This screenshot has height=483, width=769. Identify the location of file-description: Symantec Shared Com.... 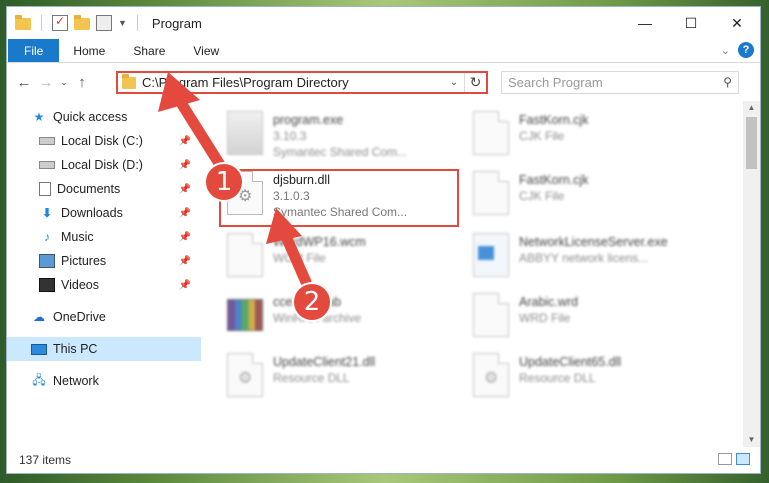
(340, 152).